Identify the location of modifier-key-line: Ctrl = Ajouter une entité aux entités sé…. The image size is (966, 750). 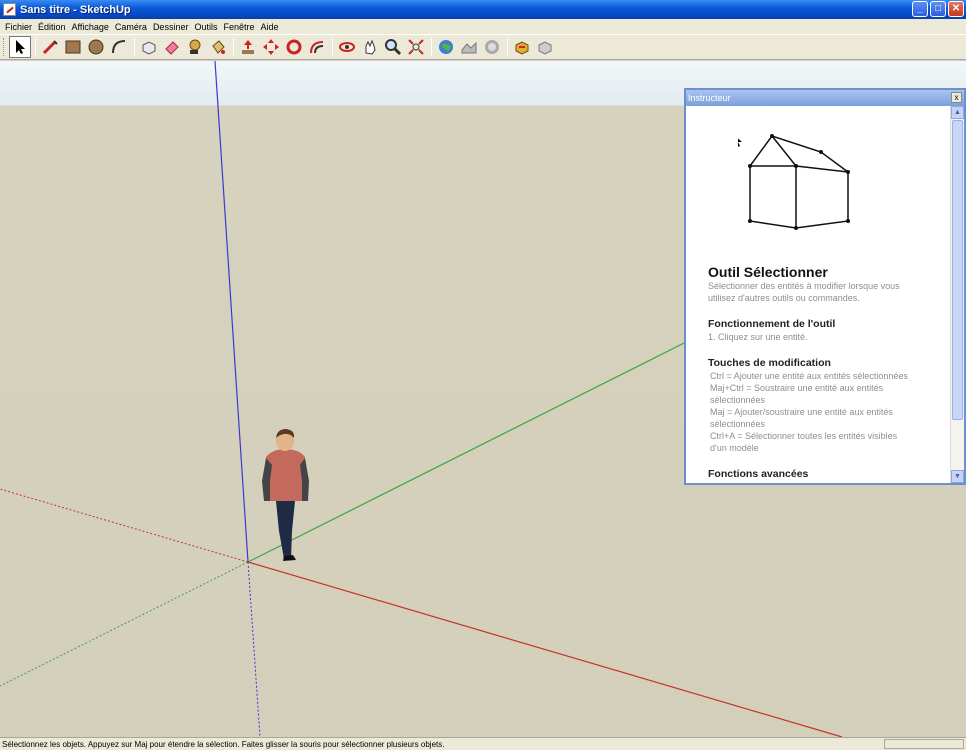
(809, 376).